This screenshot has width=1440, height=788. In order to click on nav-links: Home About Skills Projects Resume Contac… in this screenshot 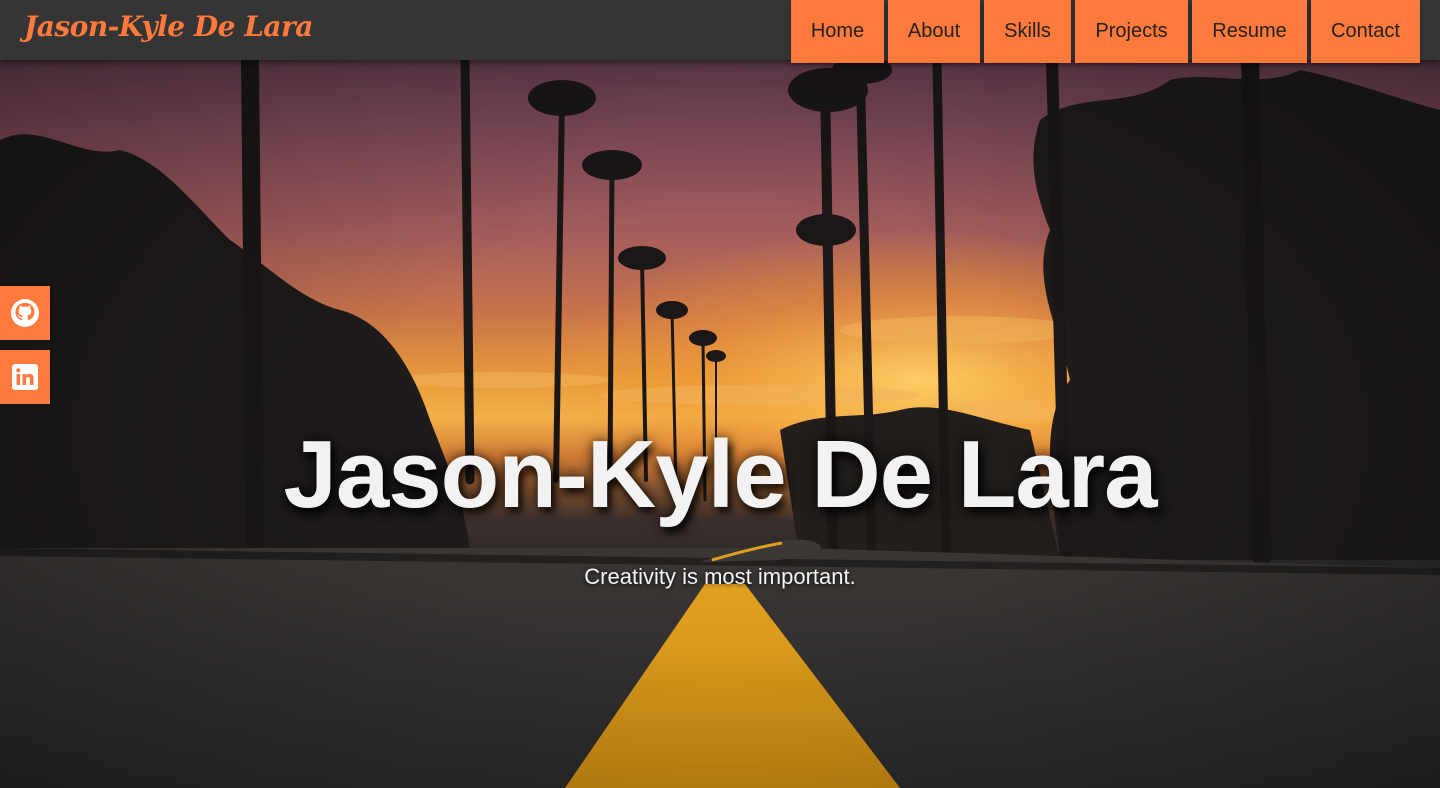, I will do `click(1105, 31)`.